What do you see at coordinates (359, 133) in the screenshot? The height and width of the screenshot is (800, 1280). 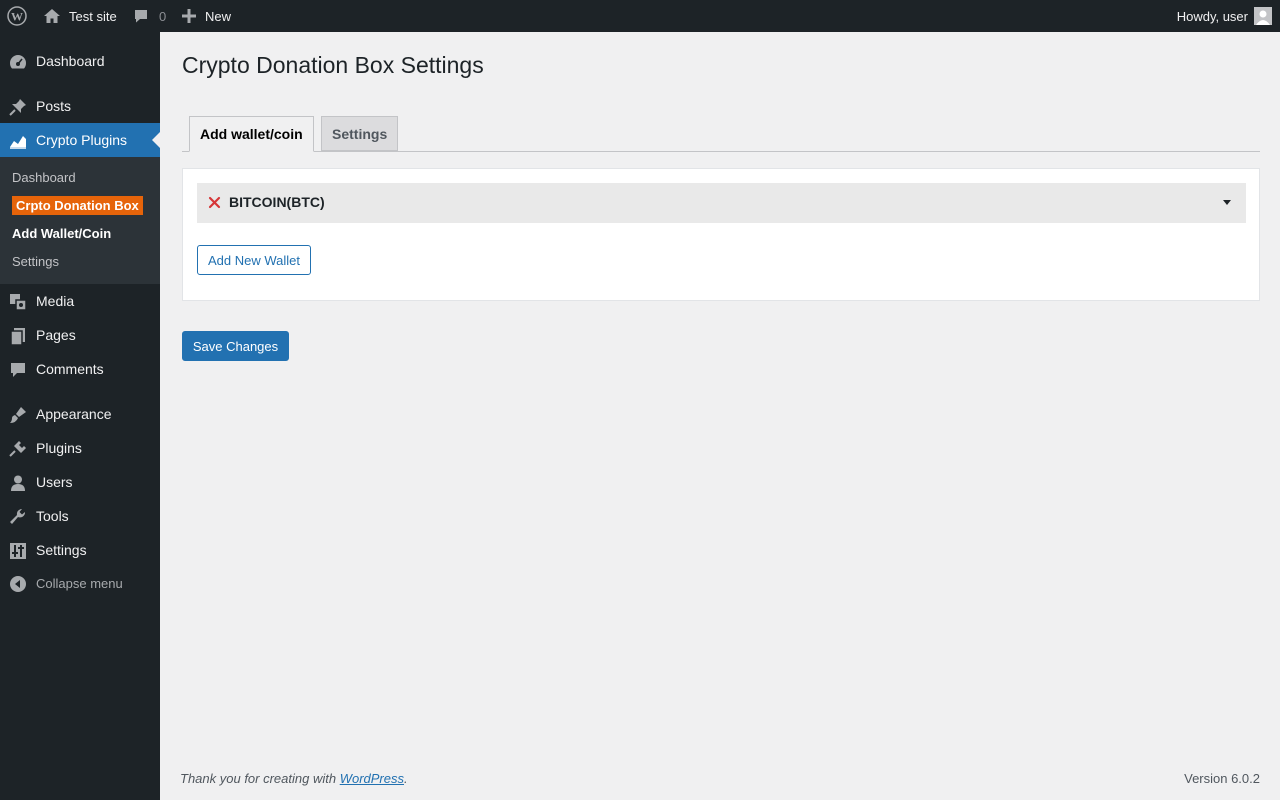 I see `tab-settings: Settings` at bounding box center [359, 133].